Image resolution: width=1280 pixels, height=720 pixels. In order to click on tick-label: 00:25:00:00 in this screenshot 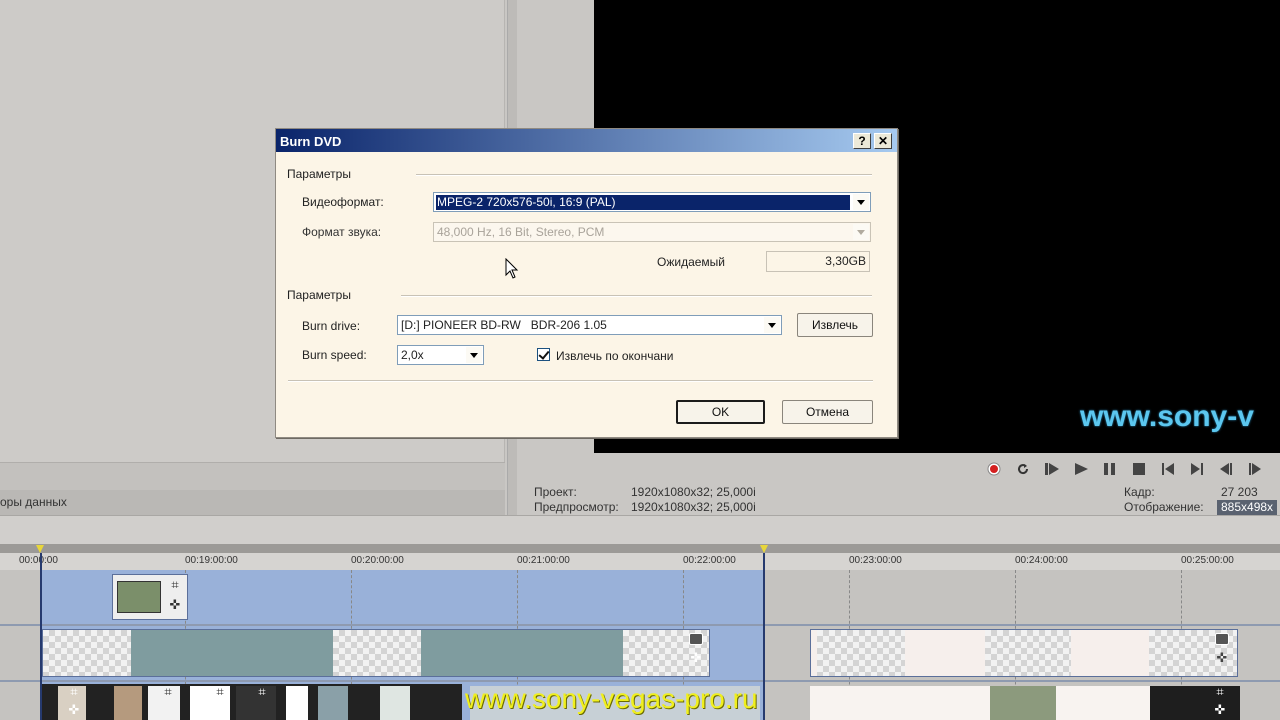, I will do `click(1207, 560)`.